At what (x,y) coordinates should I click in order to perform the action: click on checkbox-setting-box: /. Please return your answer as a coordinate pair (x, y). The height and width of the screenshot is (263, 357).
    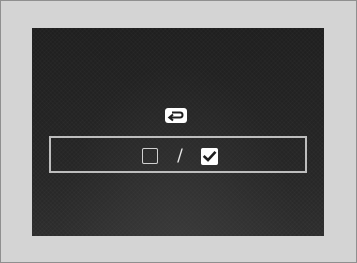
    Looking at the image, I should click on (178, 154).